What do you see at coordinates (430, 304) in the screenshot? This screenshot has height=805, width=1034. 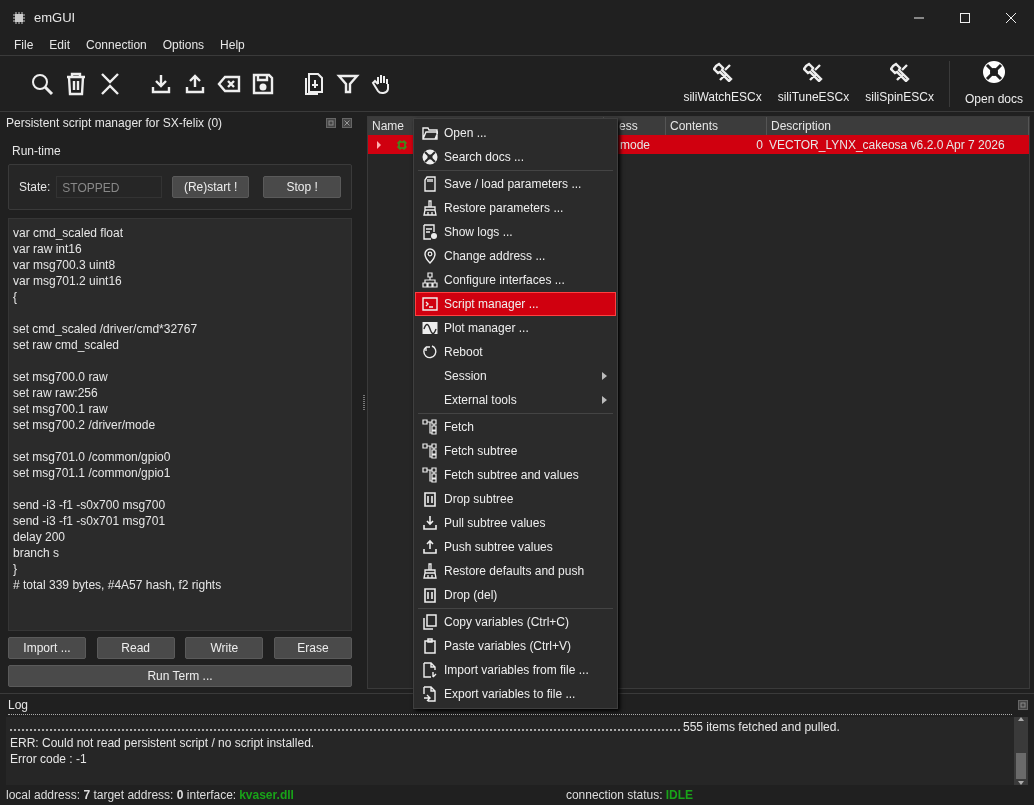 I see `terminal-icon` at bounding box center [430, 304].